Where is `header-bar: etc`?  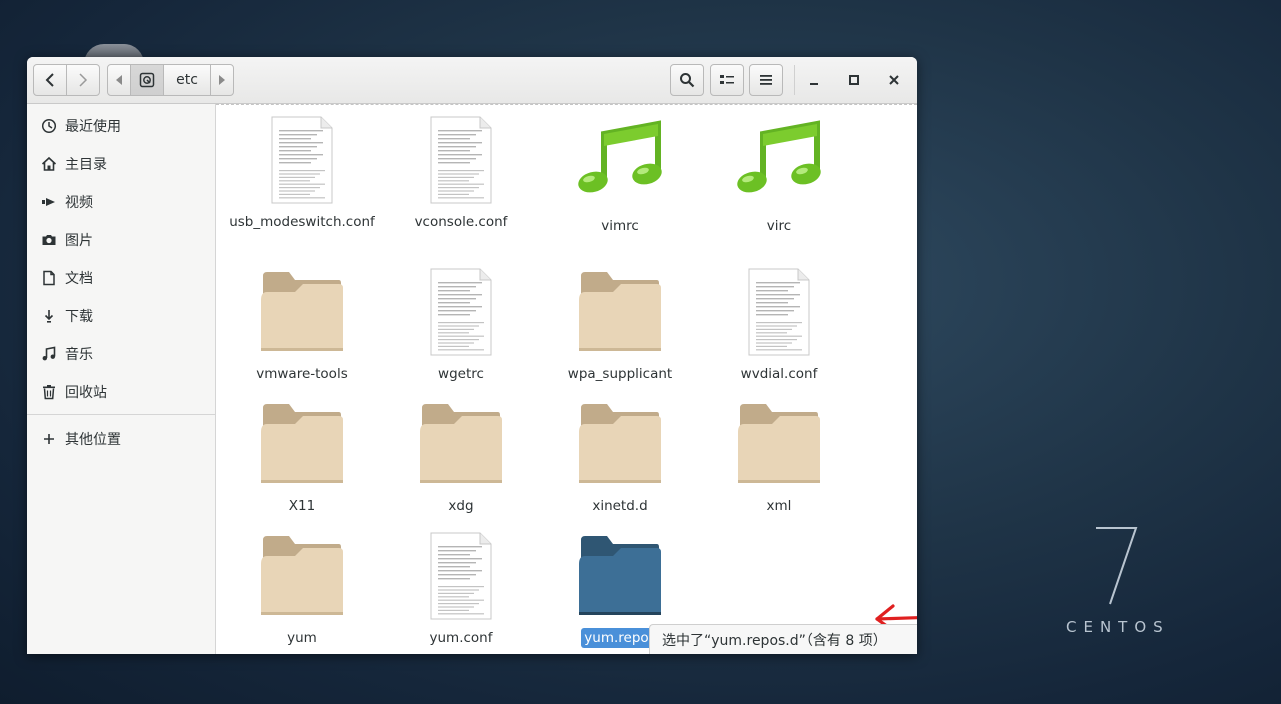 header-bar: etc is located at coordinates (472, 80).